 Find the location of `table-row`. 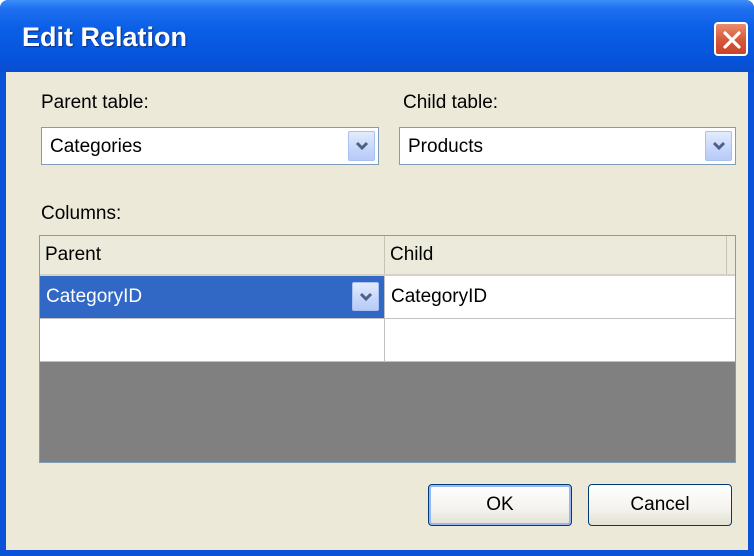

table-row is located at coordinates (387, 340).